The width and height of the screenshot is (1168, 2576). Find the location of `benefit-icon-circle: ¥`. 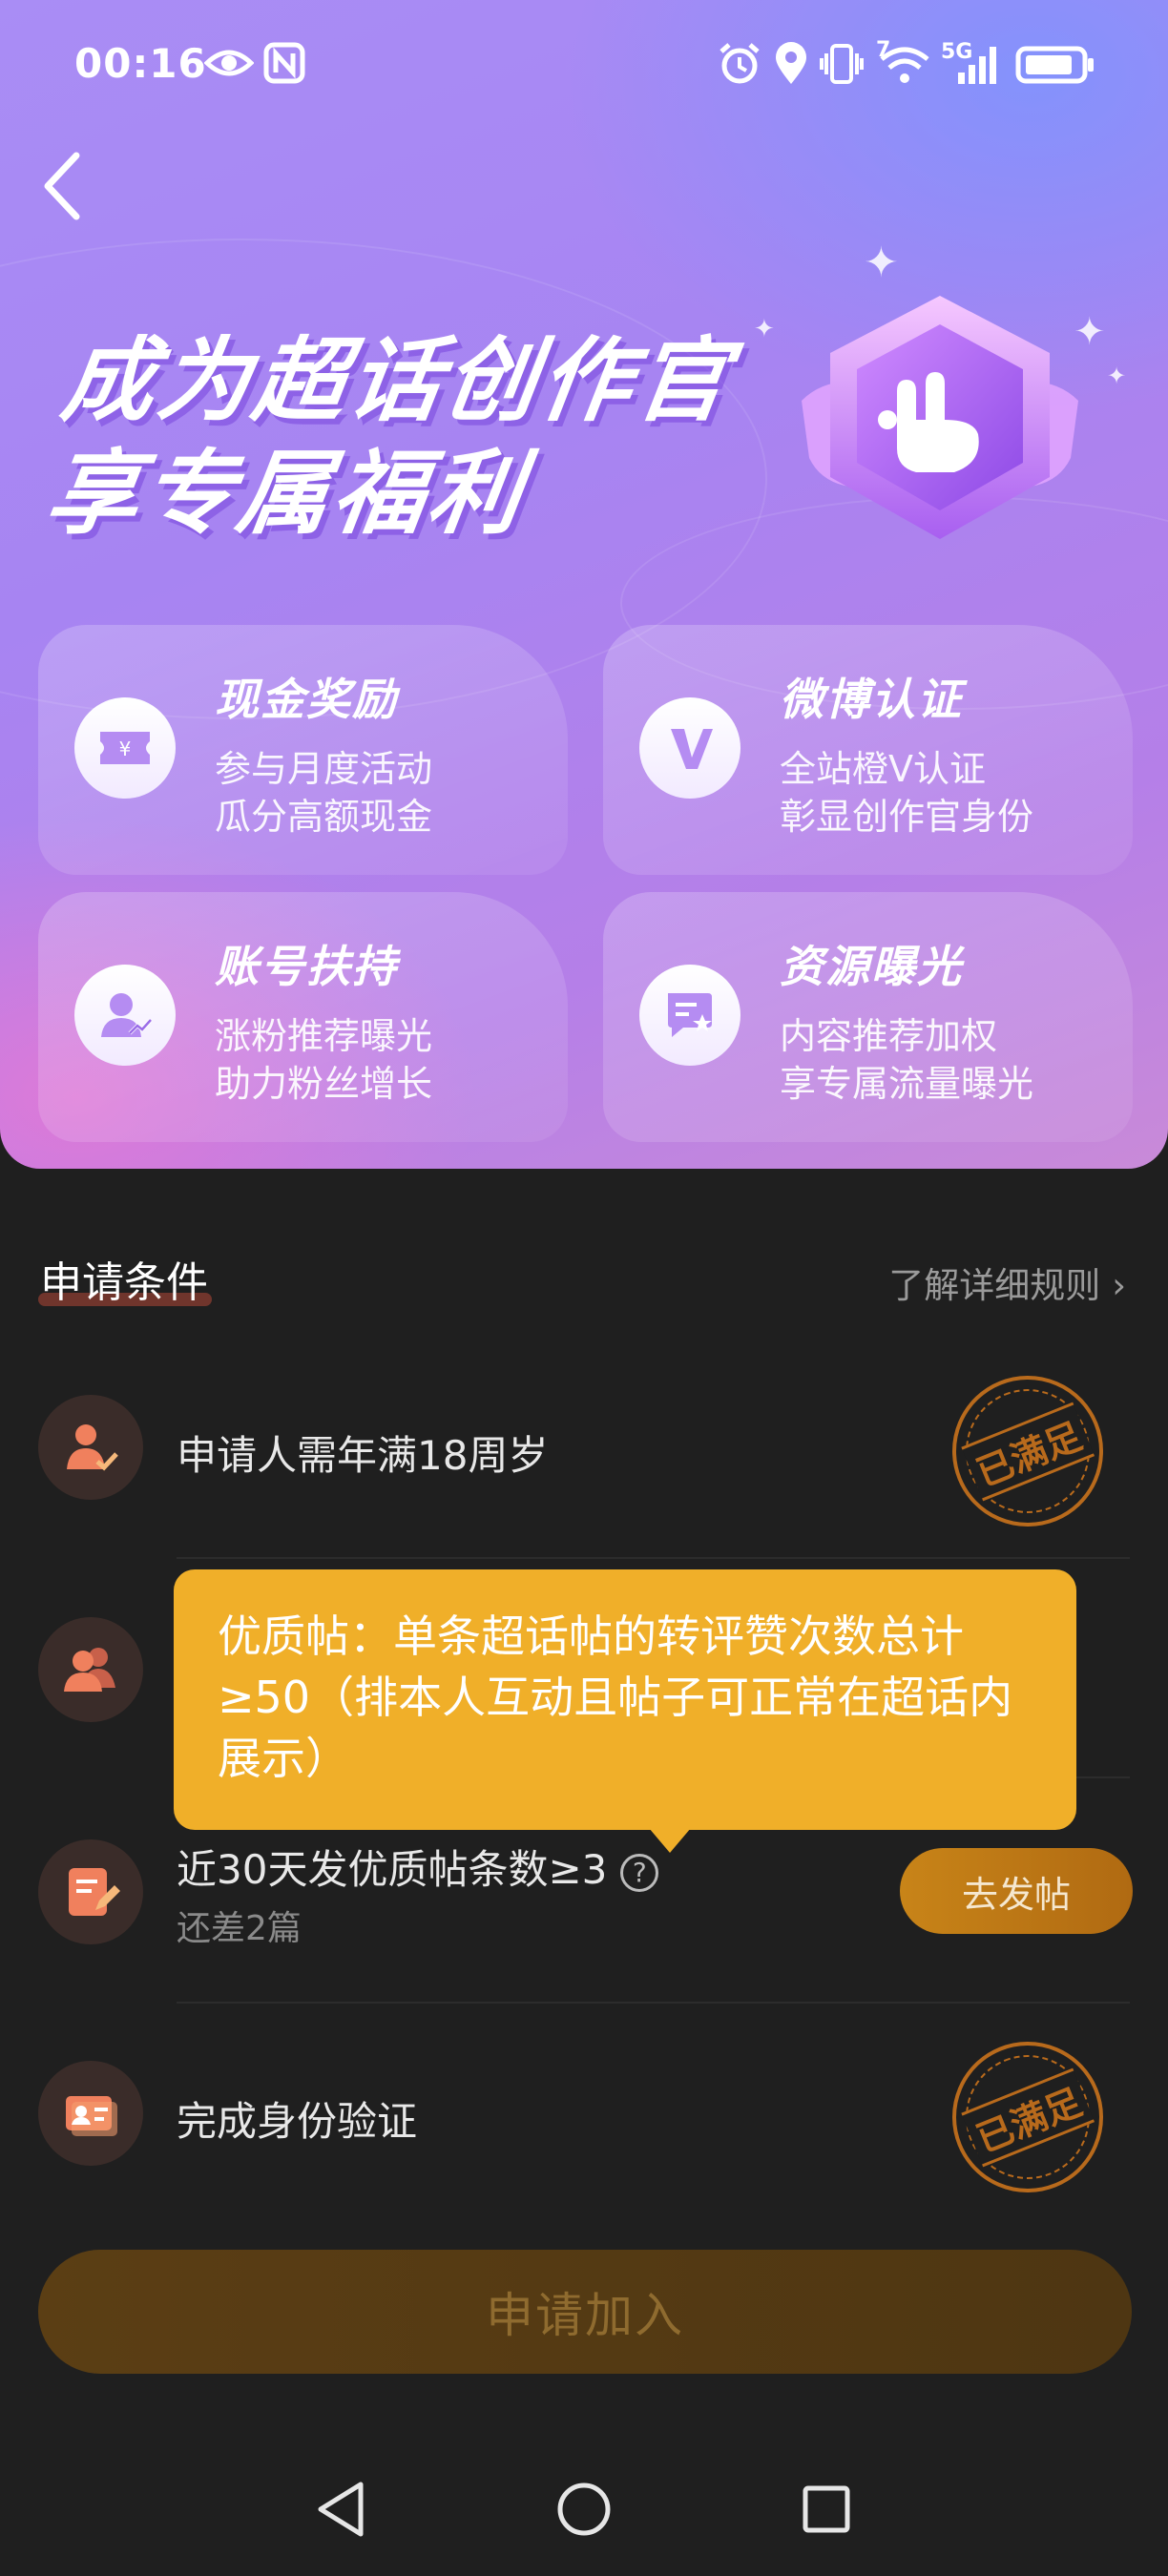

benefit-icon-circle: ¥ is located at coordinates (125, 748).